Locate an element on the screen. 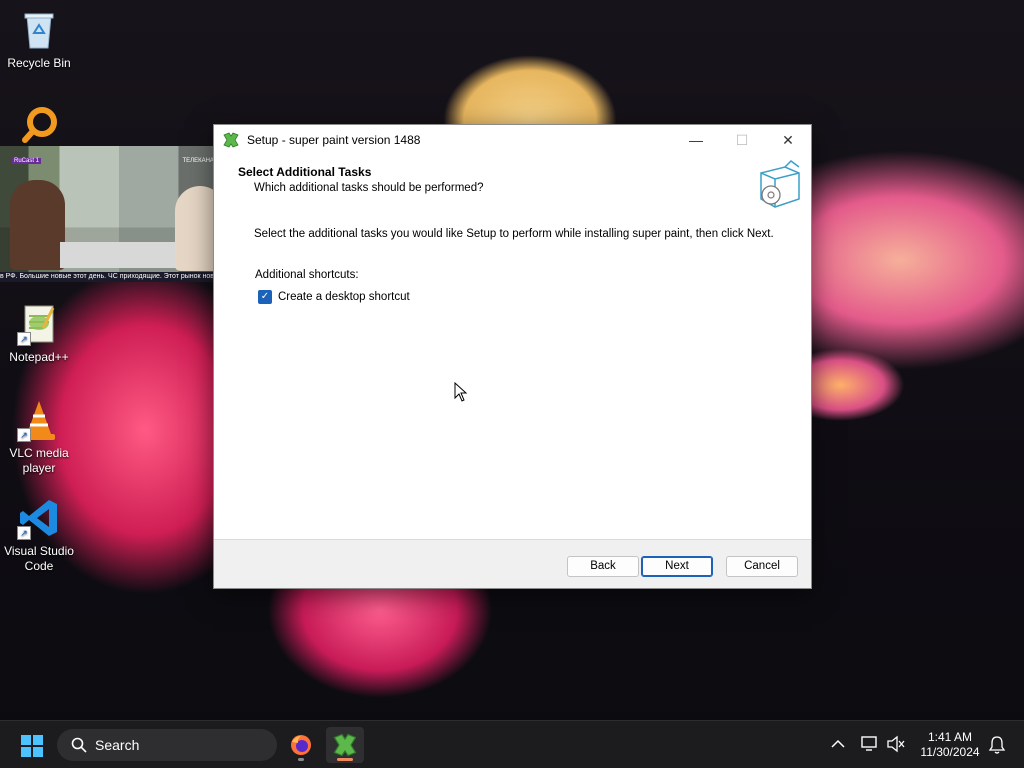 The image size is (1024, 768). desktop-shortcut-checkbox: ✓ is located at coordinates (265, 297).